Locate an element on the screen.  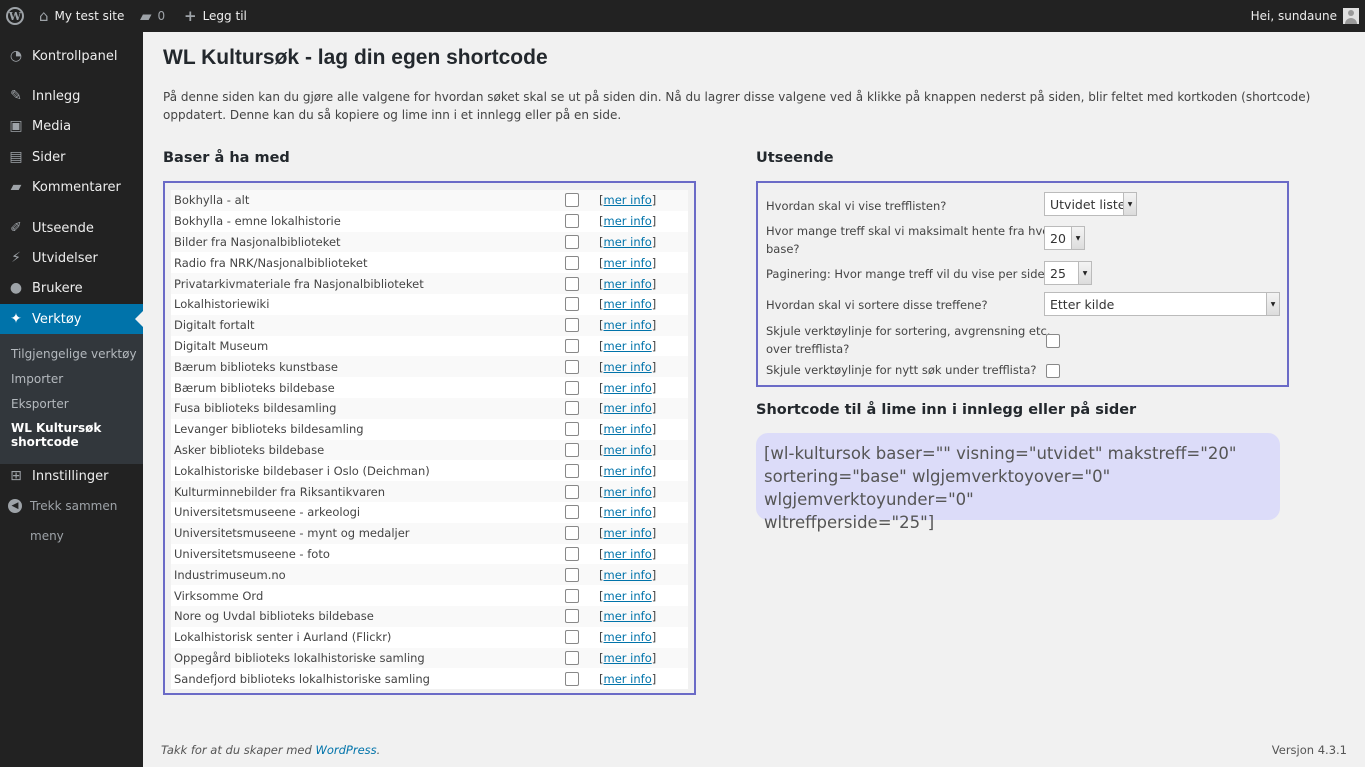
menu-kommentarer: ▰ Kommentarer is located at coordinates (71, 187).